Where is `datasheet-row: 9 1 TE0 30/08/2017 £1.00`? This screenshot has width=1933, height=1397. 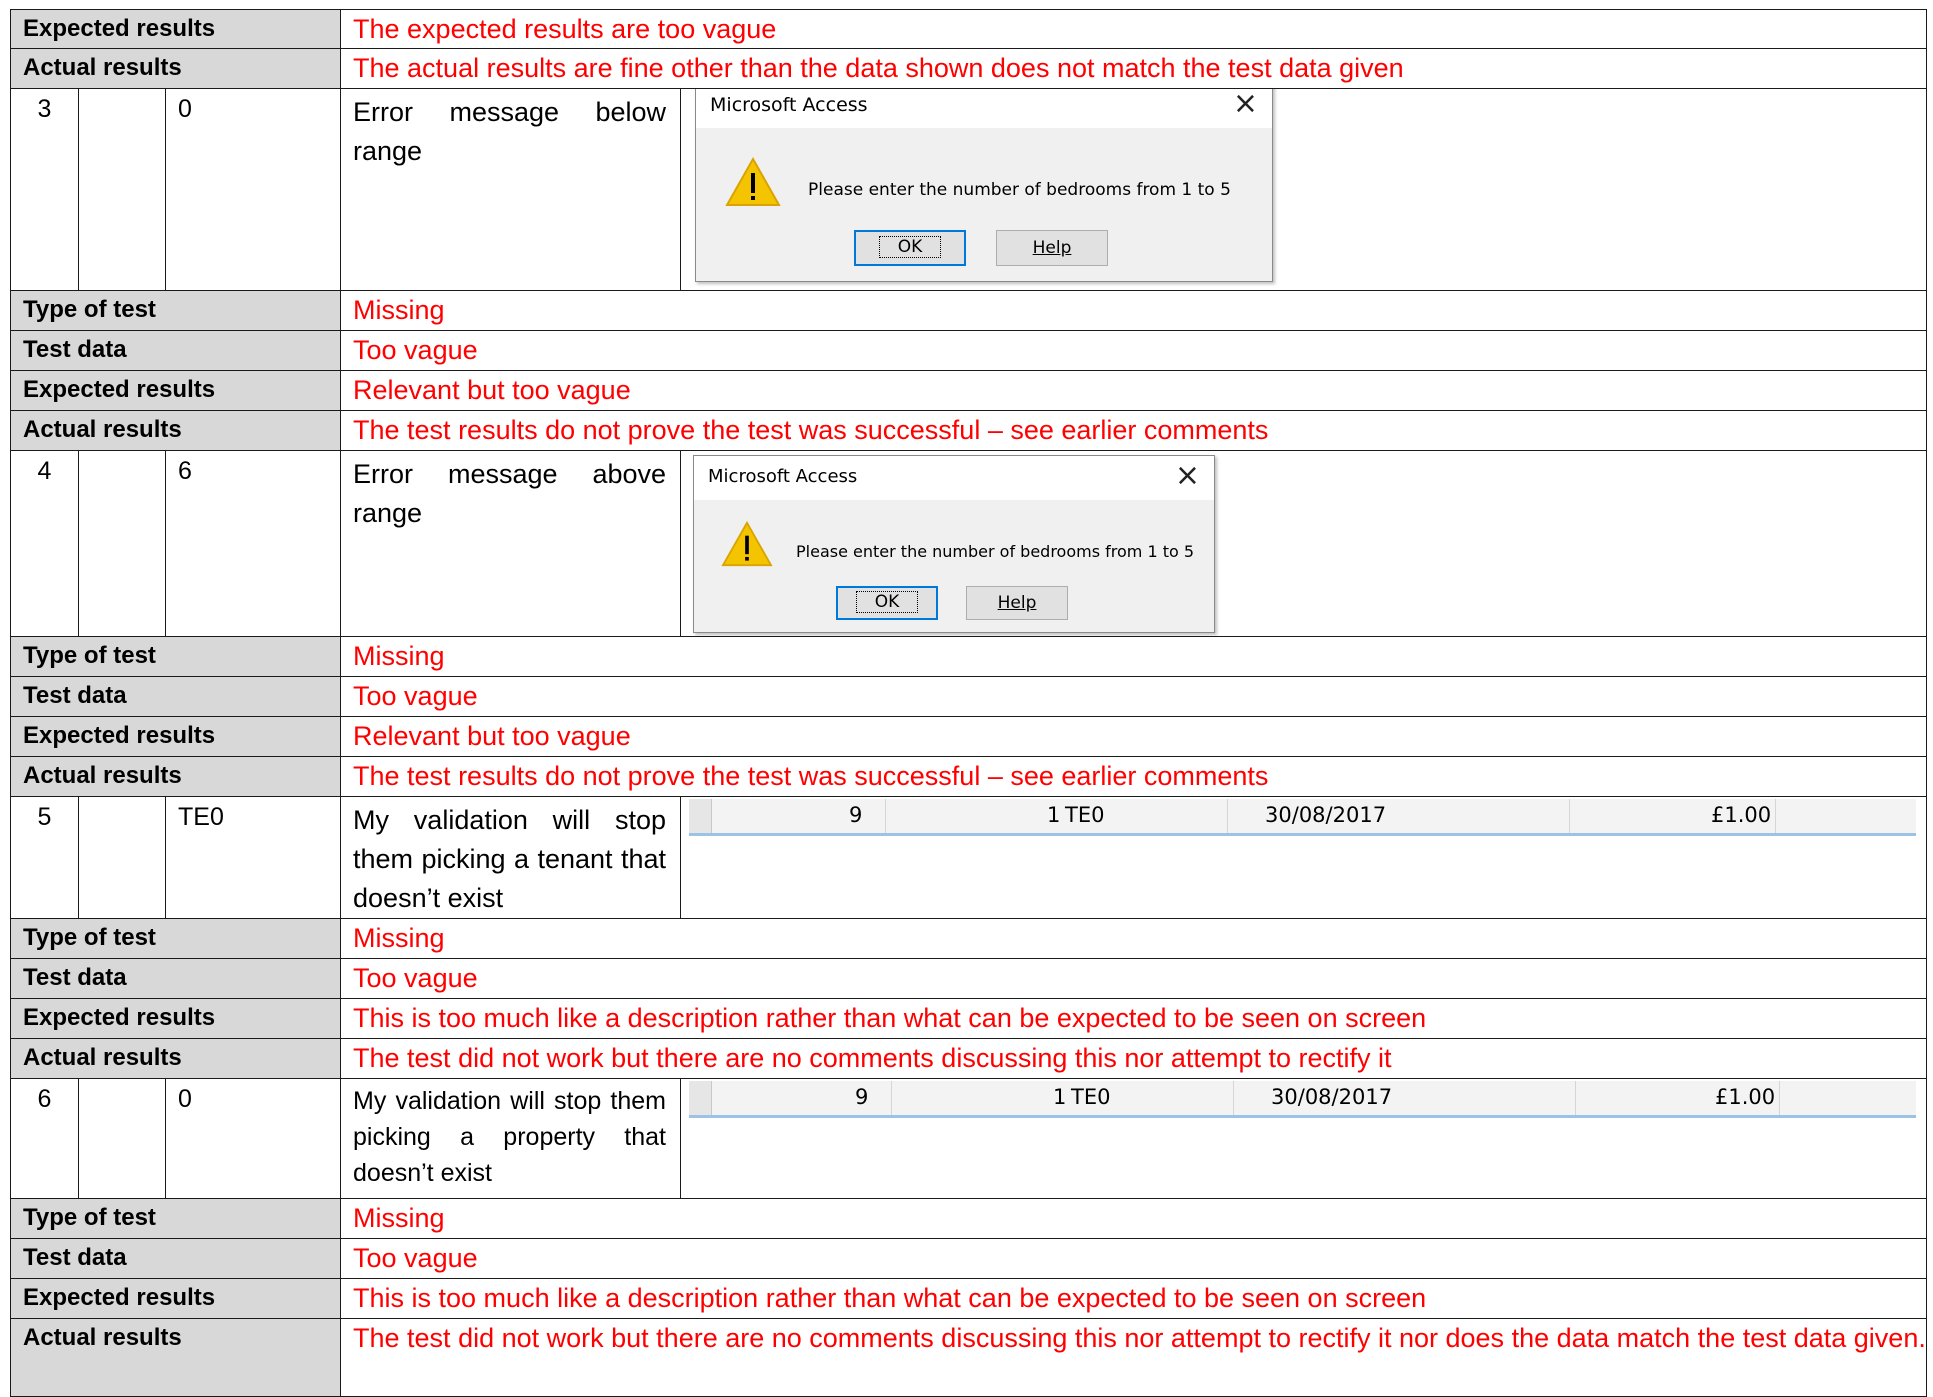 datasheet-row: 9 1 TE0 30/08/2017 £1.00 is located at coordinates (1303, 817).